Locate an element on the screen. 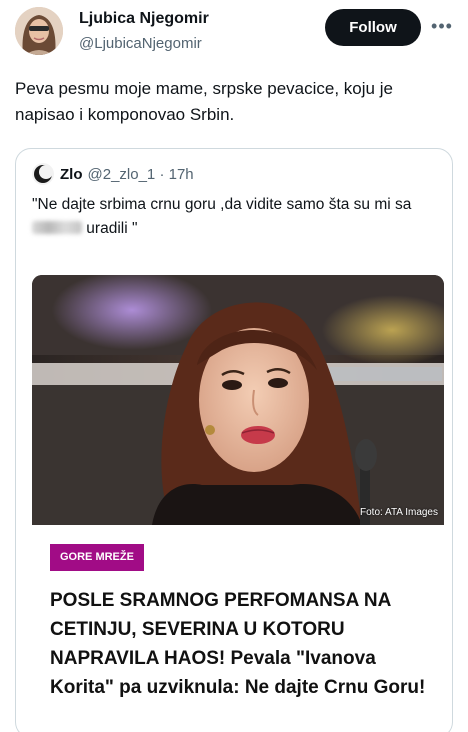 The height and width of the screenshot is (732, 468). more-horizontal-icon: ••• is located at coordinates (442, 27).